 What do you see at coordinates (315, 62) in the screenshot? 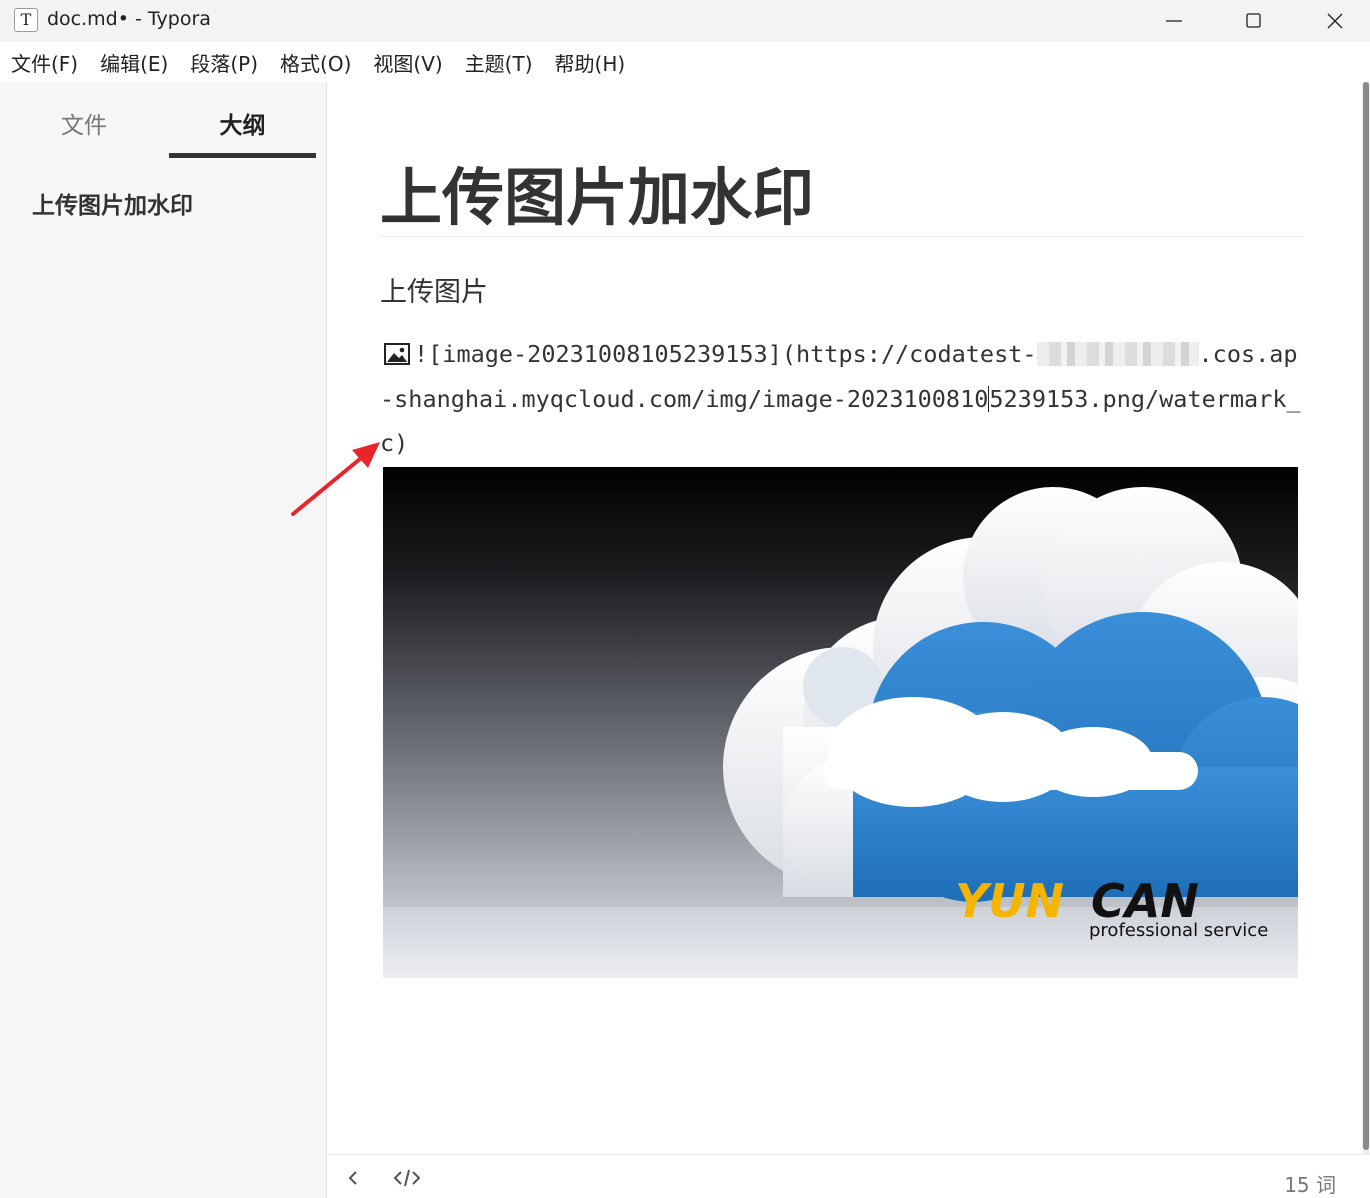
I see `menu-format: 格式(O)` at bounding box center [315, 62].